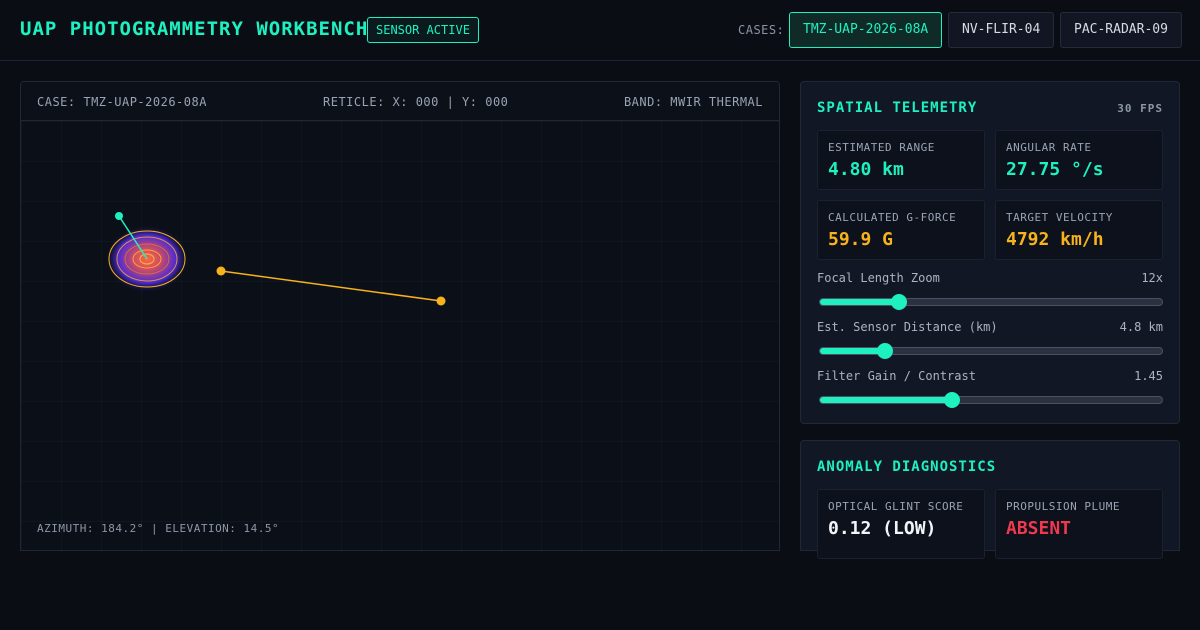 This screenshot has height=630, width=1200. I want to click on propulsion-plume-card: PROPULSION PLUME ABSENT, so click(1079, 524).